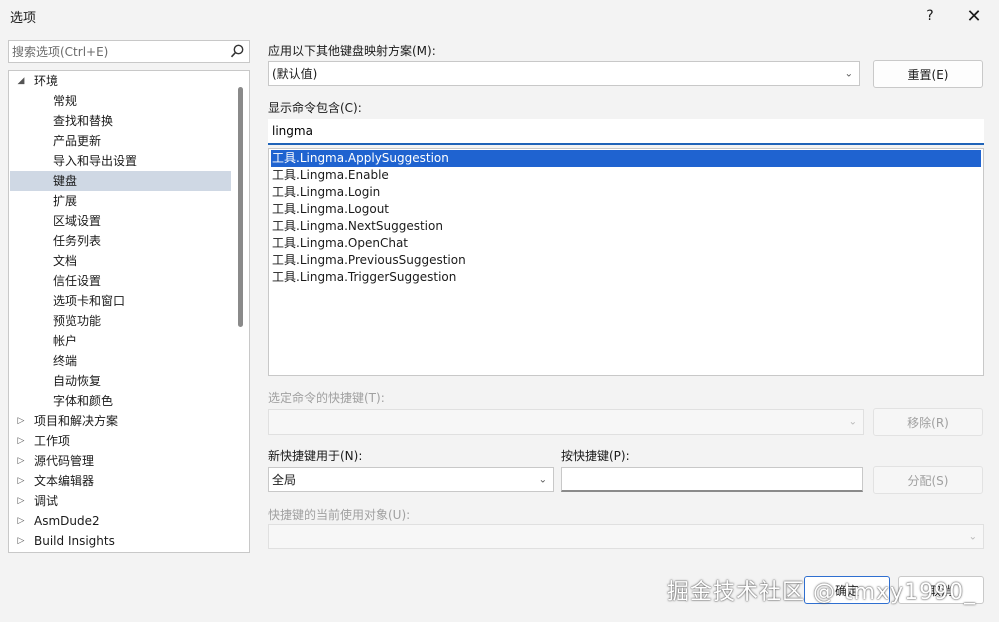  I want to click on command-list-item: 工具.Lingma.Enable, so click(626, 175).